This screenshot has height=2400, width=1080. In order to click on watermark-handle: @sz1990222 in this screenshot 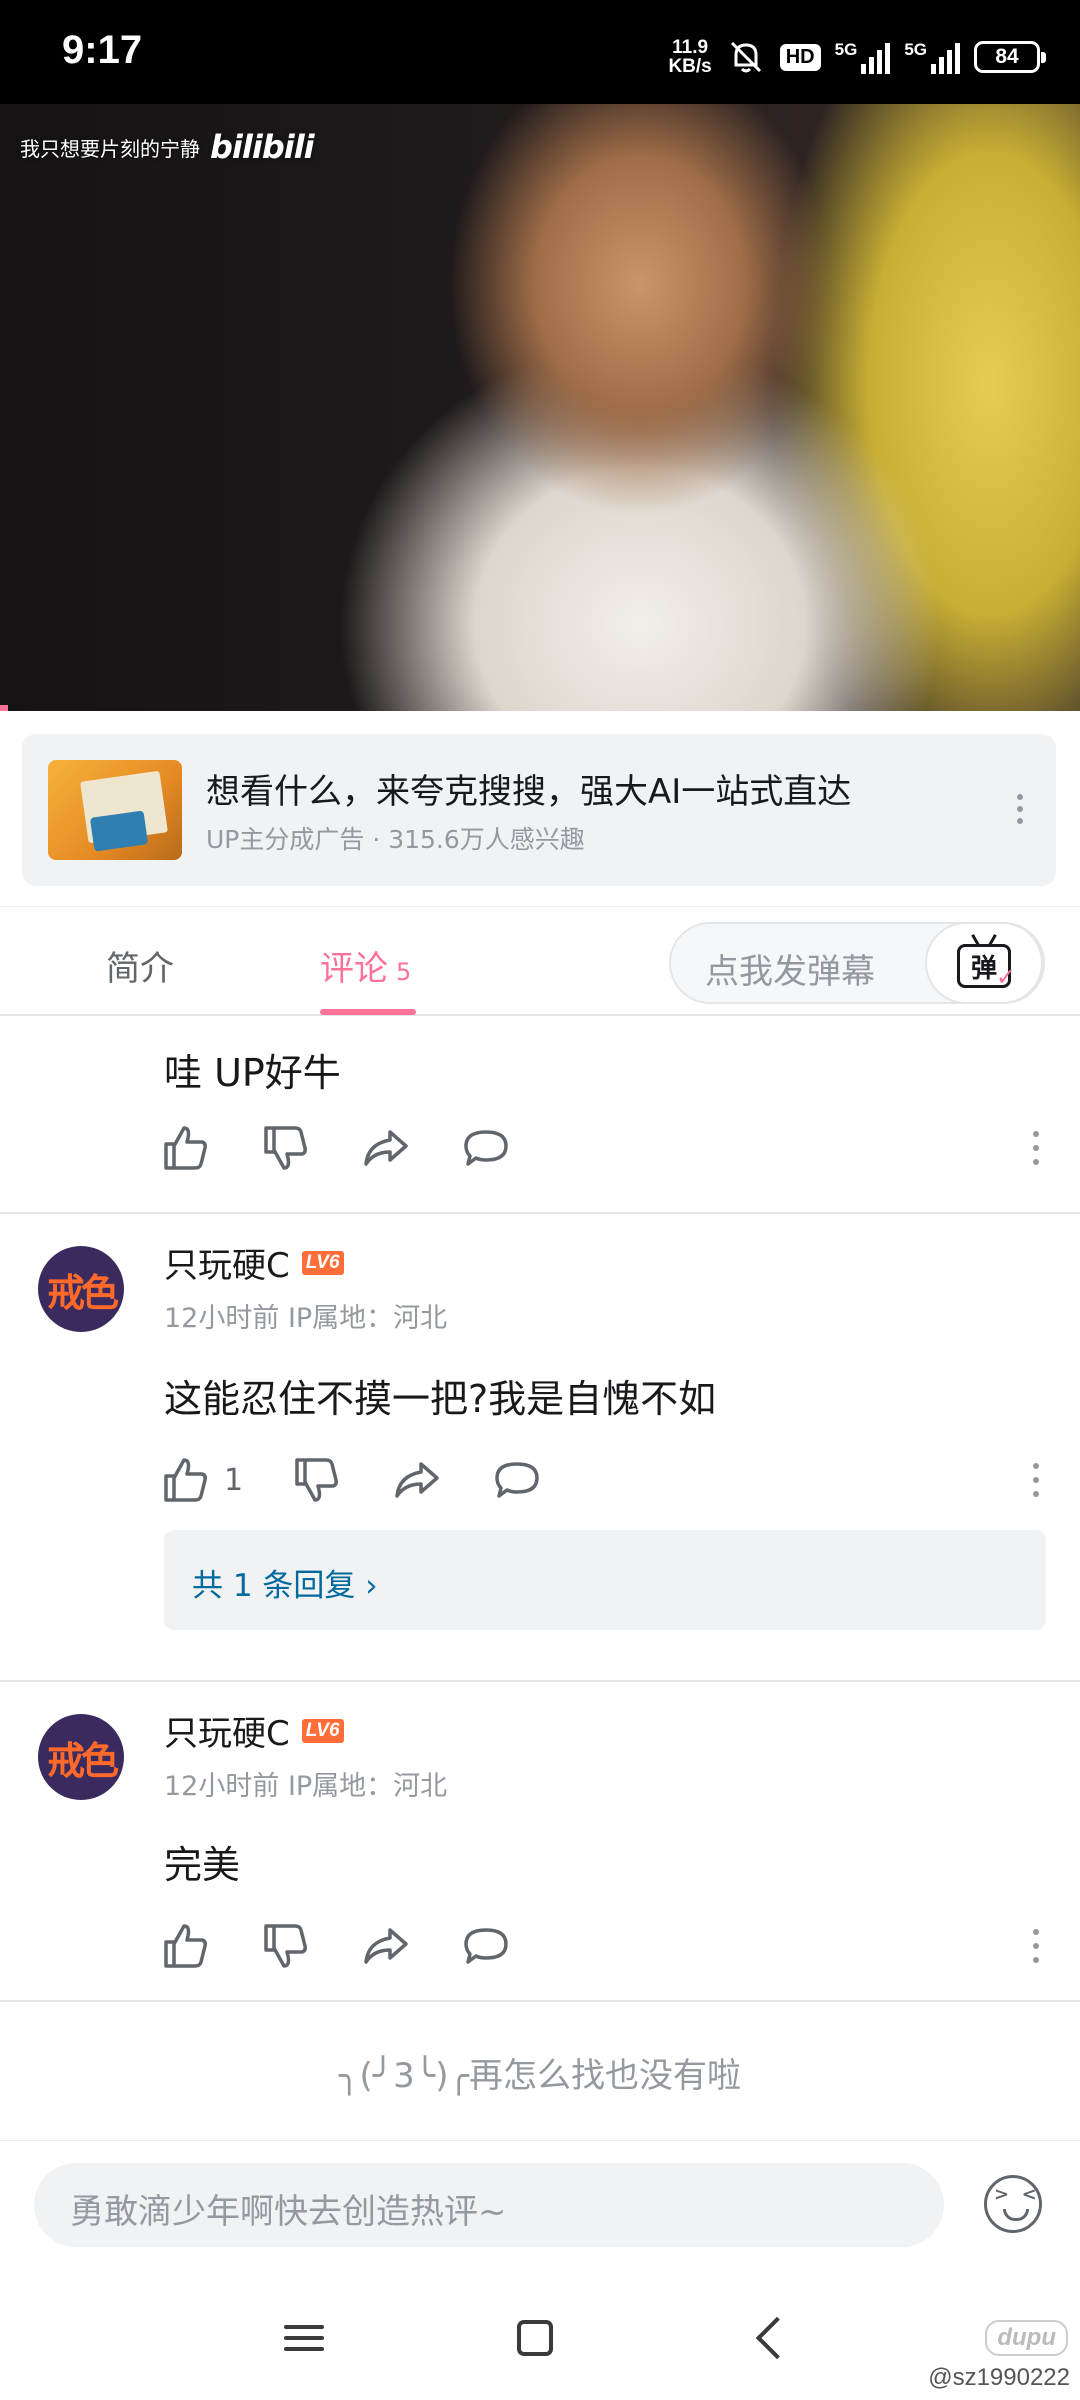, I will do `click(999, 2377)`.